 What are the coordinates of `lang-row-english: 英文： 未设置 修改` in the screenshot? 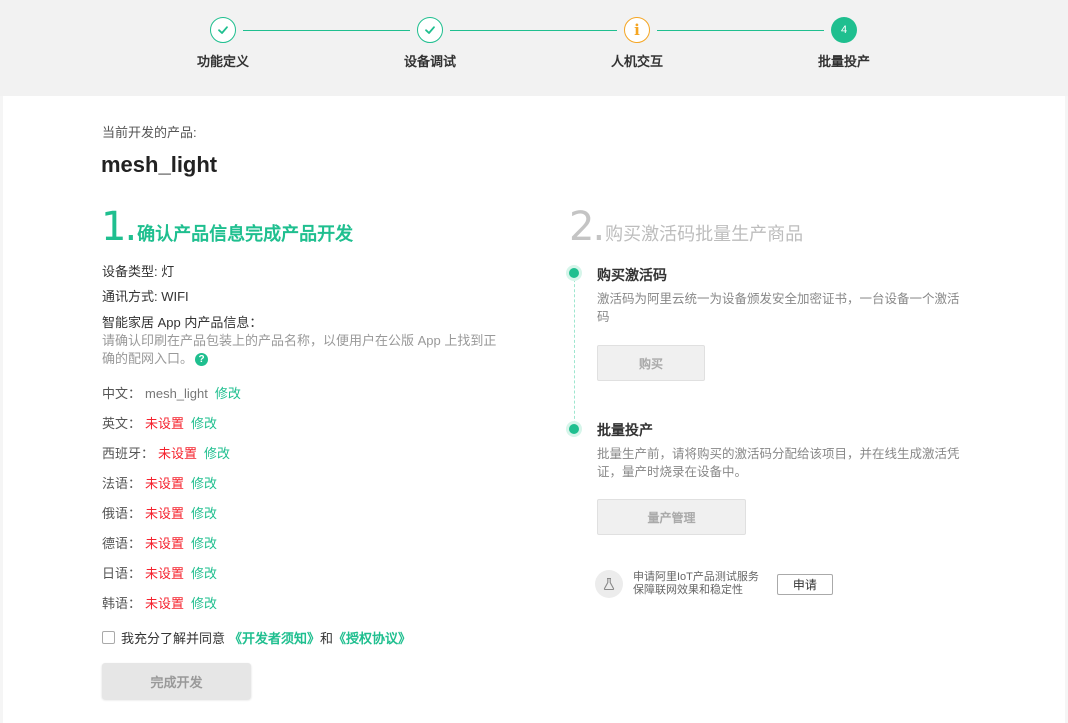 It's located at (159, 422).